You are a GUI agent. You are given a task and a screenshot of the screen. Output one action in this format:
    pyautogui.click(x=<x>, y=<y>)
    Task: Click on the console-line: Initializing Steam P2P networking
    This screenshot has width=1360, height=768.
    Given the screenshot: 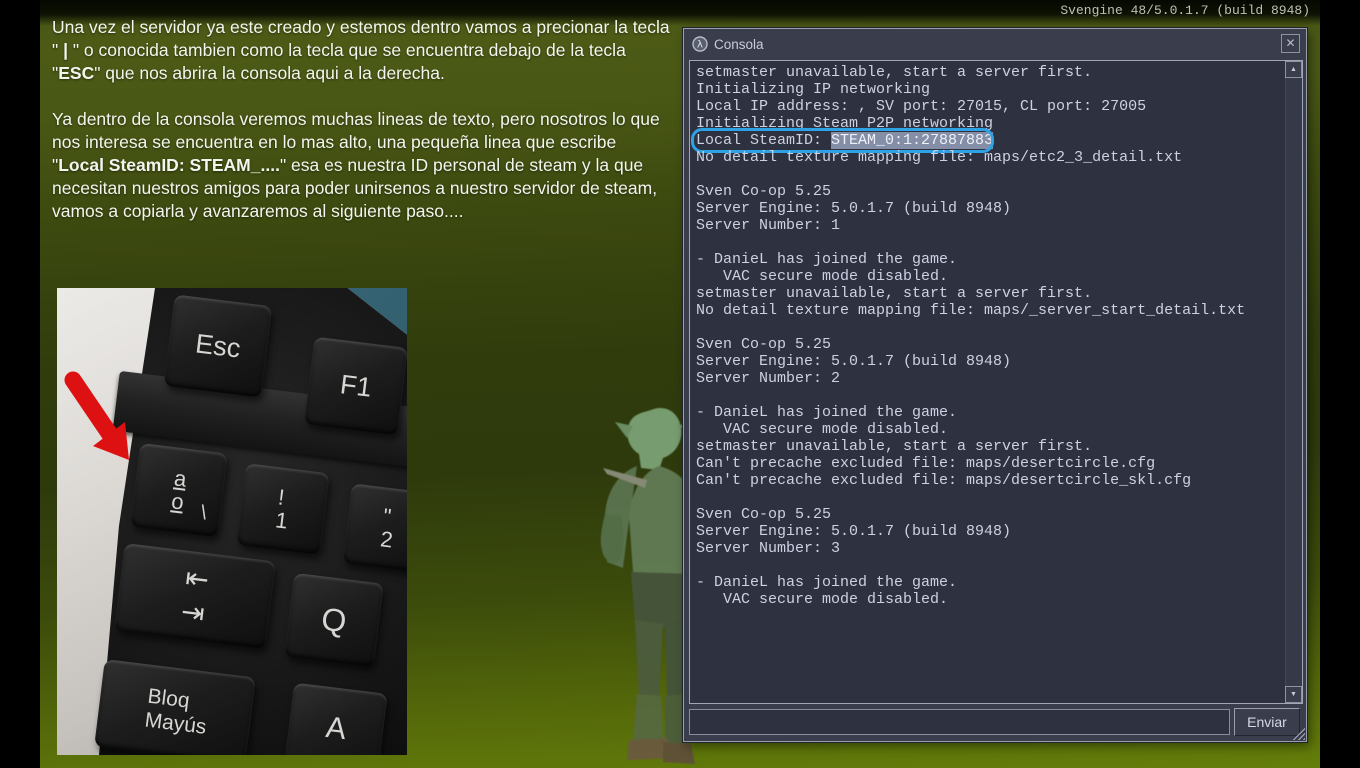 What is the action you would take?
    pyautogui.click(x=845, y=123)
    